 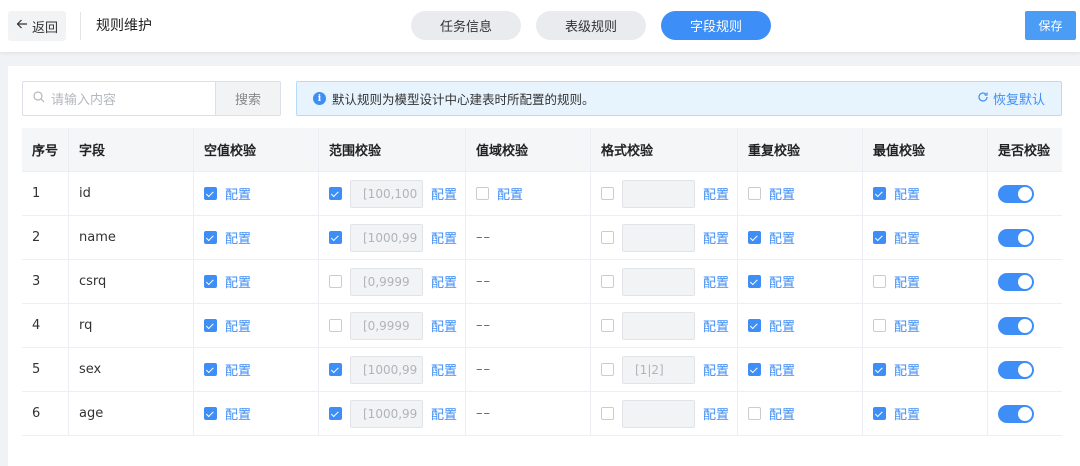 What do you see at coordinates (39, 98) in the screenshot?
I see `search-icon` at bounding box center [39, 98].